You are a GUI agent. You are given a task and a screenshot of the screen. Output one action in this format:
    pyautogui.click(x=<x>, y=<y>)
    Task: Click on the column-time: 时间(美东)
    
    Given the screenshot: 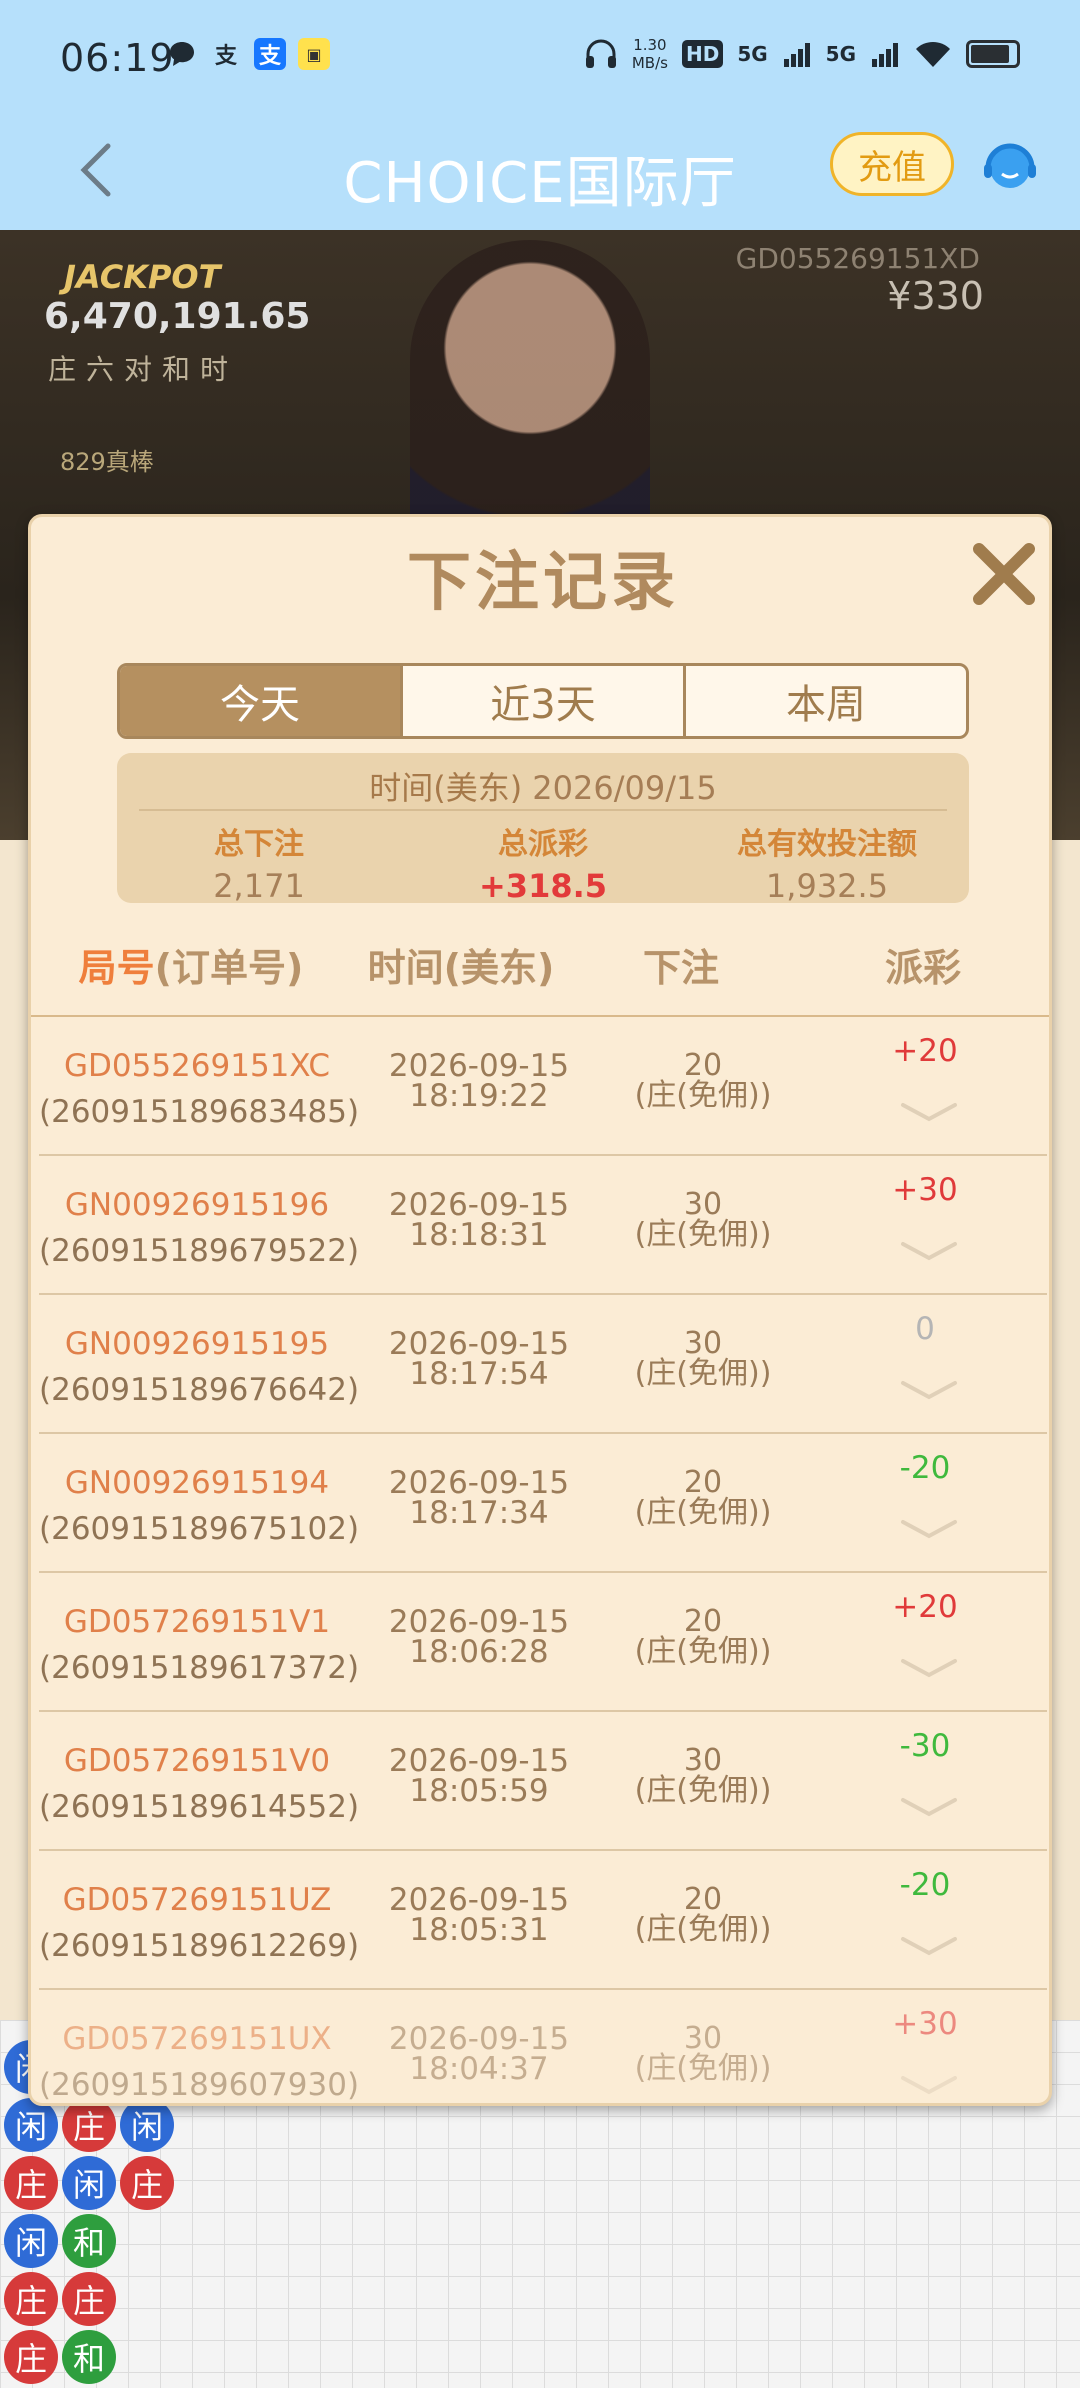 What is the action you would take?
    pyautogui.click(x=461, y=968)
    